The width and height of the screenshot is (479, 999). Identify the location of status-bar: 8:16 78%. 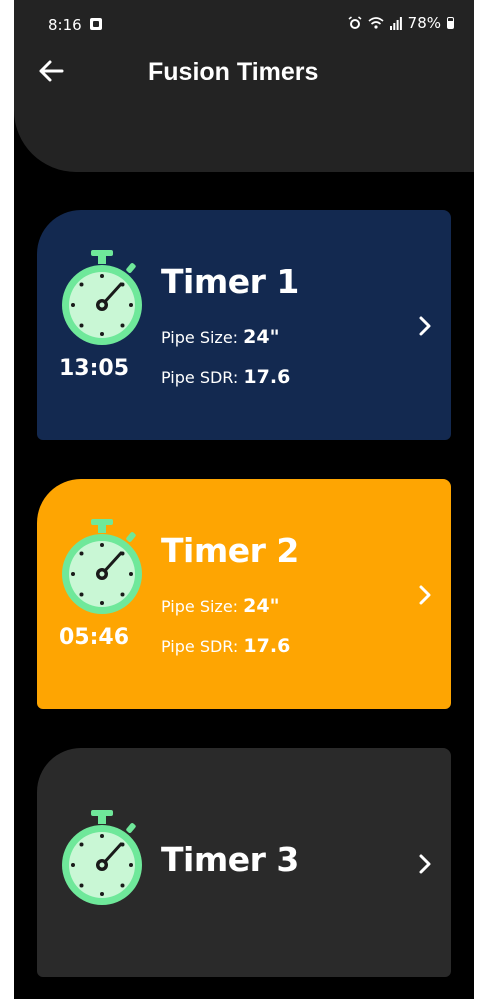
(244, 24).